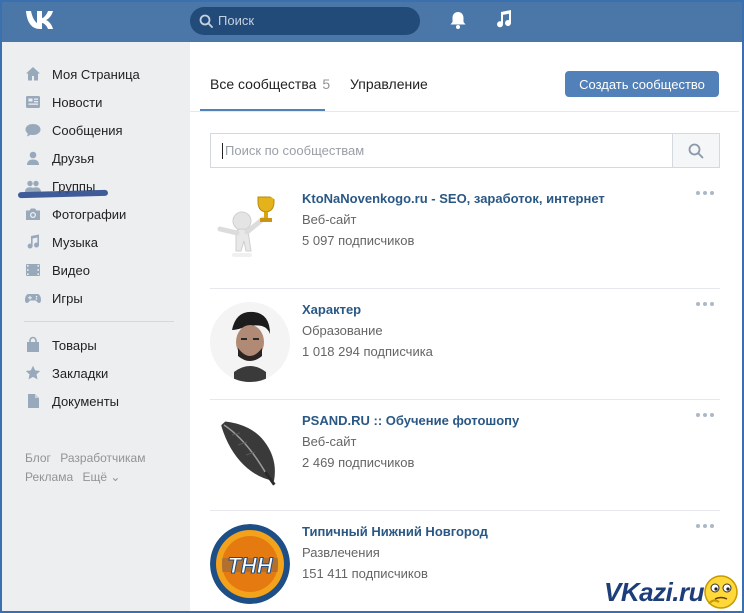 Image resolution: width=744 pixels, height=613 pixels. Describe the element at coordinates (342, 330) in the screenshot. I see `community-category: Образование` at that location.